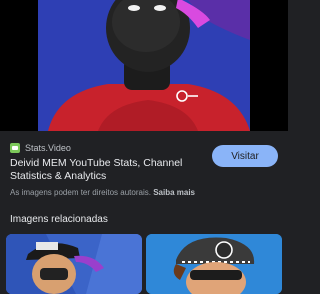 The height and width of the screenshot is (294, 320). I want to click on learn-more-link: Saiba mais, so click(174, 192).